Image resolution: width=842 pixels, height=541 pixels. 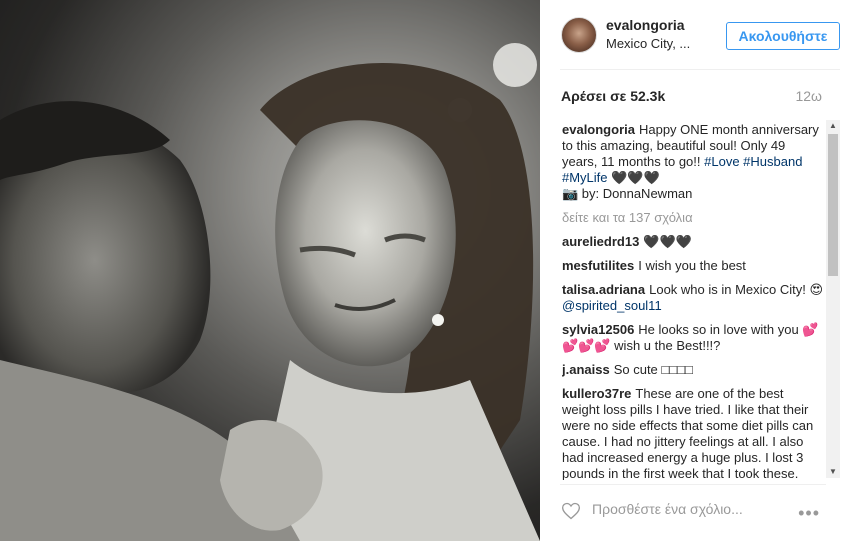 What do you see at coordinates (603, 289) in the screenshot?
I see `comment-username: talisa.adriana` at bounding box center [603, 289].